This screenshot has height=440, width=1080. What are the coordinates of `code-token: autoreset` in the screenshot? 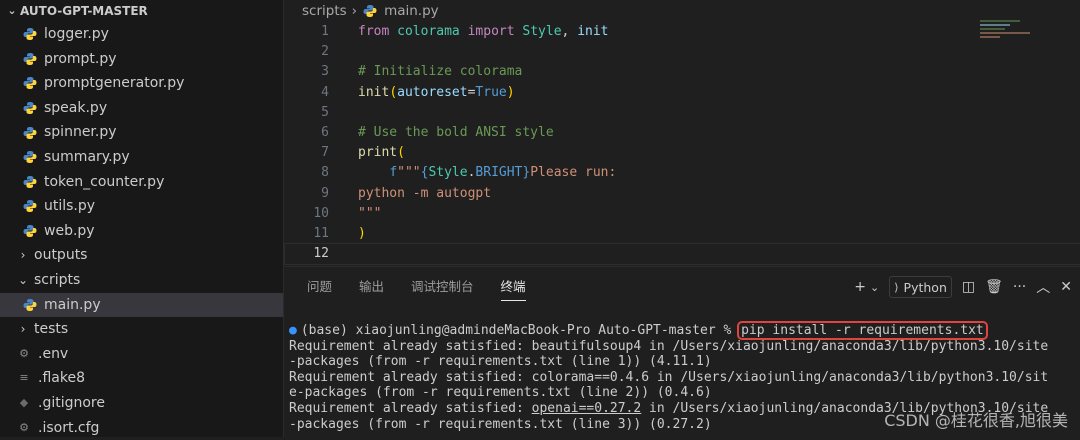 It's located at (432, 92).